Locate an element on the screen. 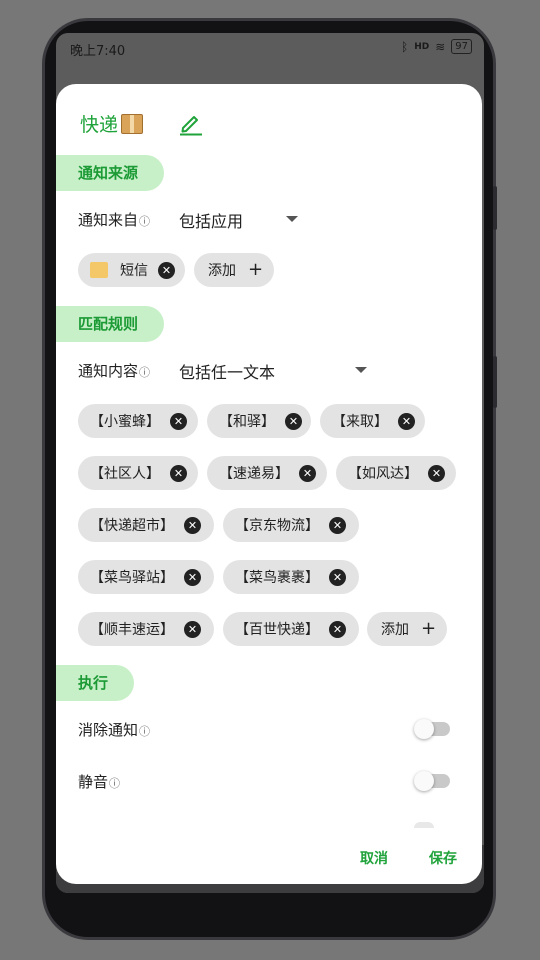 This screenshot has height=960, width=540. keyword-chip: 【和驿】 ✕ is located at coordinates (259, 421).